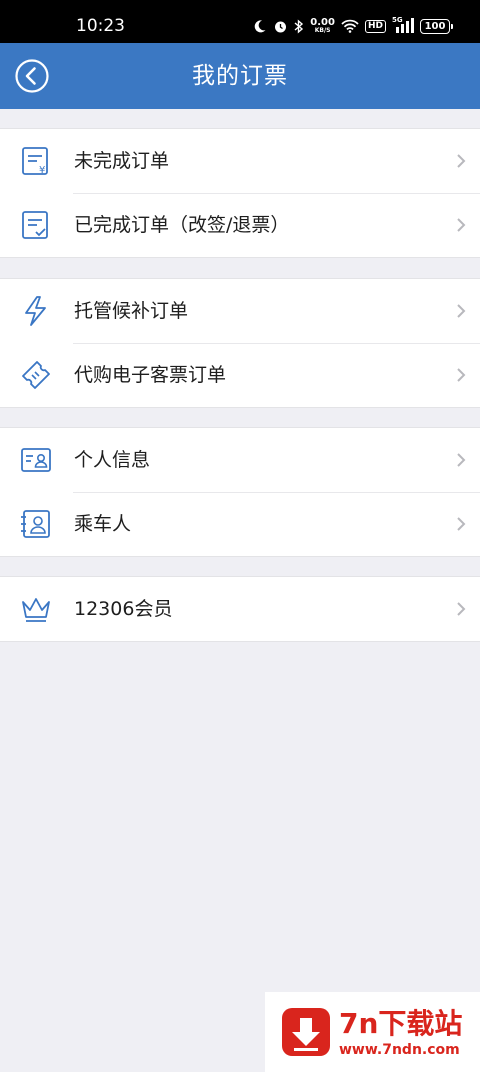 The image size is (480, 1072). Describe the element at coordinates (401, 1023) in the screenshot. I see `watermark-title: 7n下载站` at that location.